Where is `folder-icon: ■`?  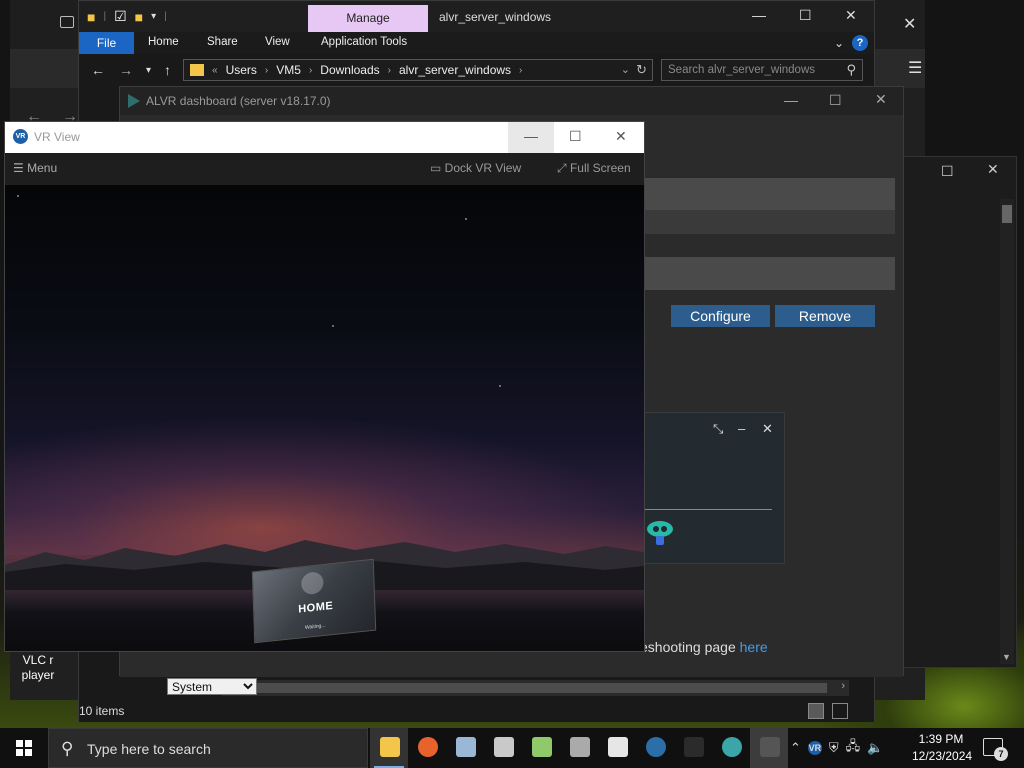 folder-icon: ■ is located at coordinates (91, 17).